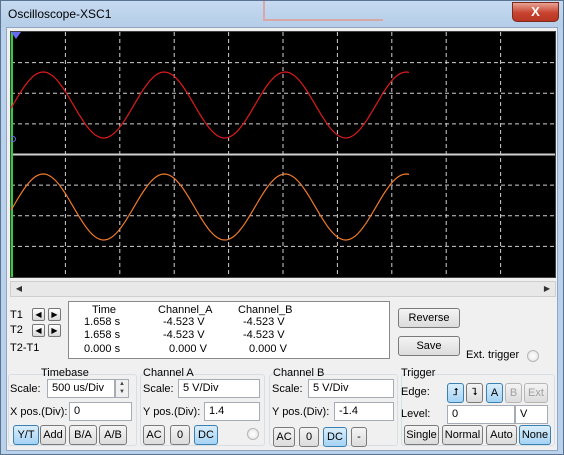  Describe the element at coordinates (265, 310) in the screenshot. I see `channel-b-header: Channel_B` at that location.